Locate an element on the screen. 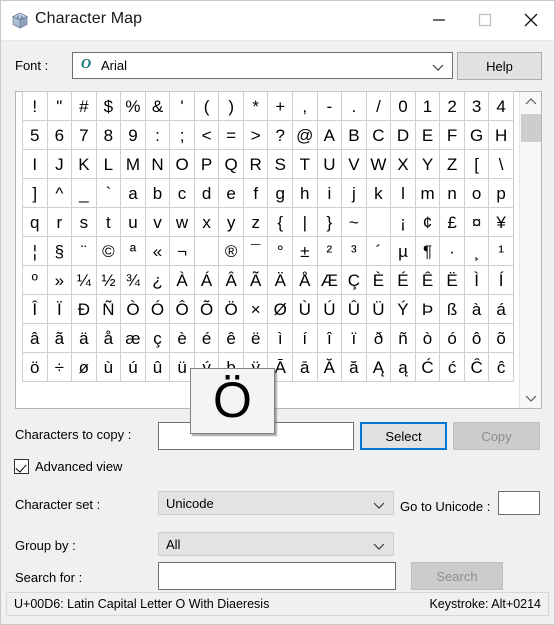 This screenshot has height=625, width=555. character-cell: n is located at coordinates (452, 193).